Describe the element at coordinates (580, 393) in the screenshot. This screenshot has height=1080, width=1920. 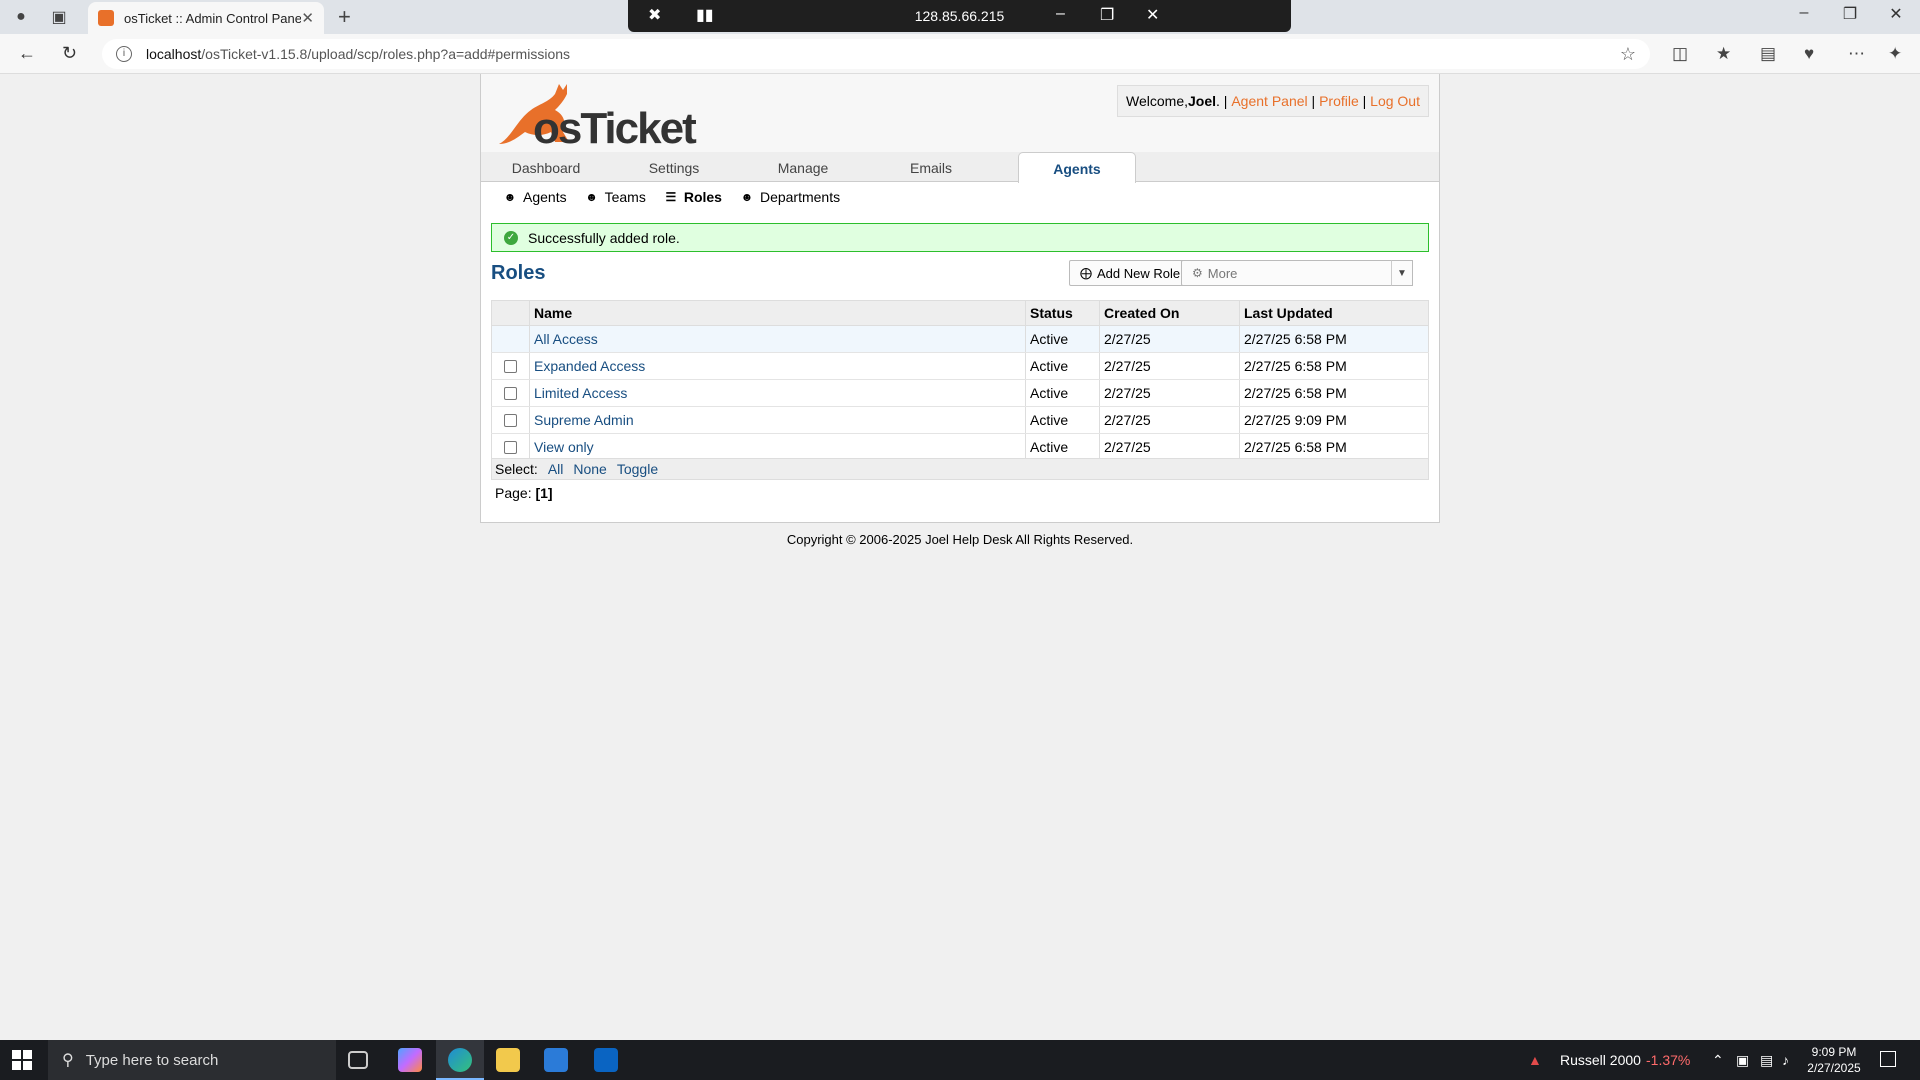
I see `role-link: Limited Access` at that location.